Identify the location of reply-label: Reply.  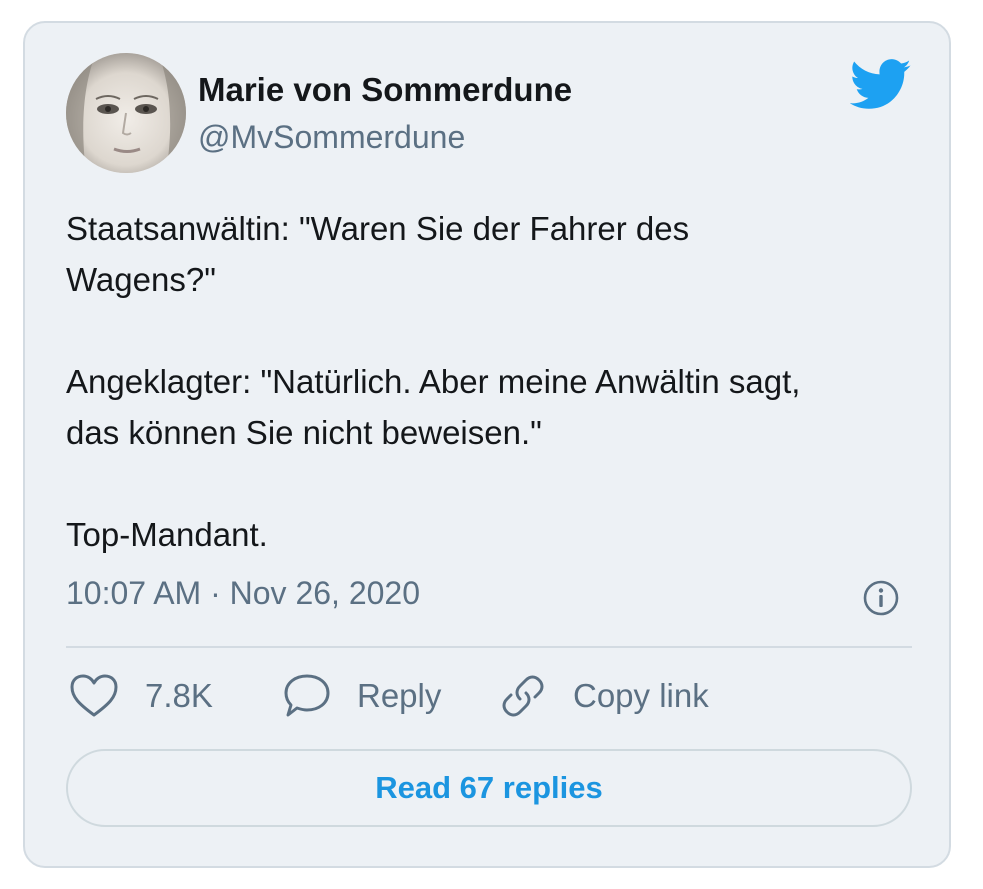
(399, 695).